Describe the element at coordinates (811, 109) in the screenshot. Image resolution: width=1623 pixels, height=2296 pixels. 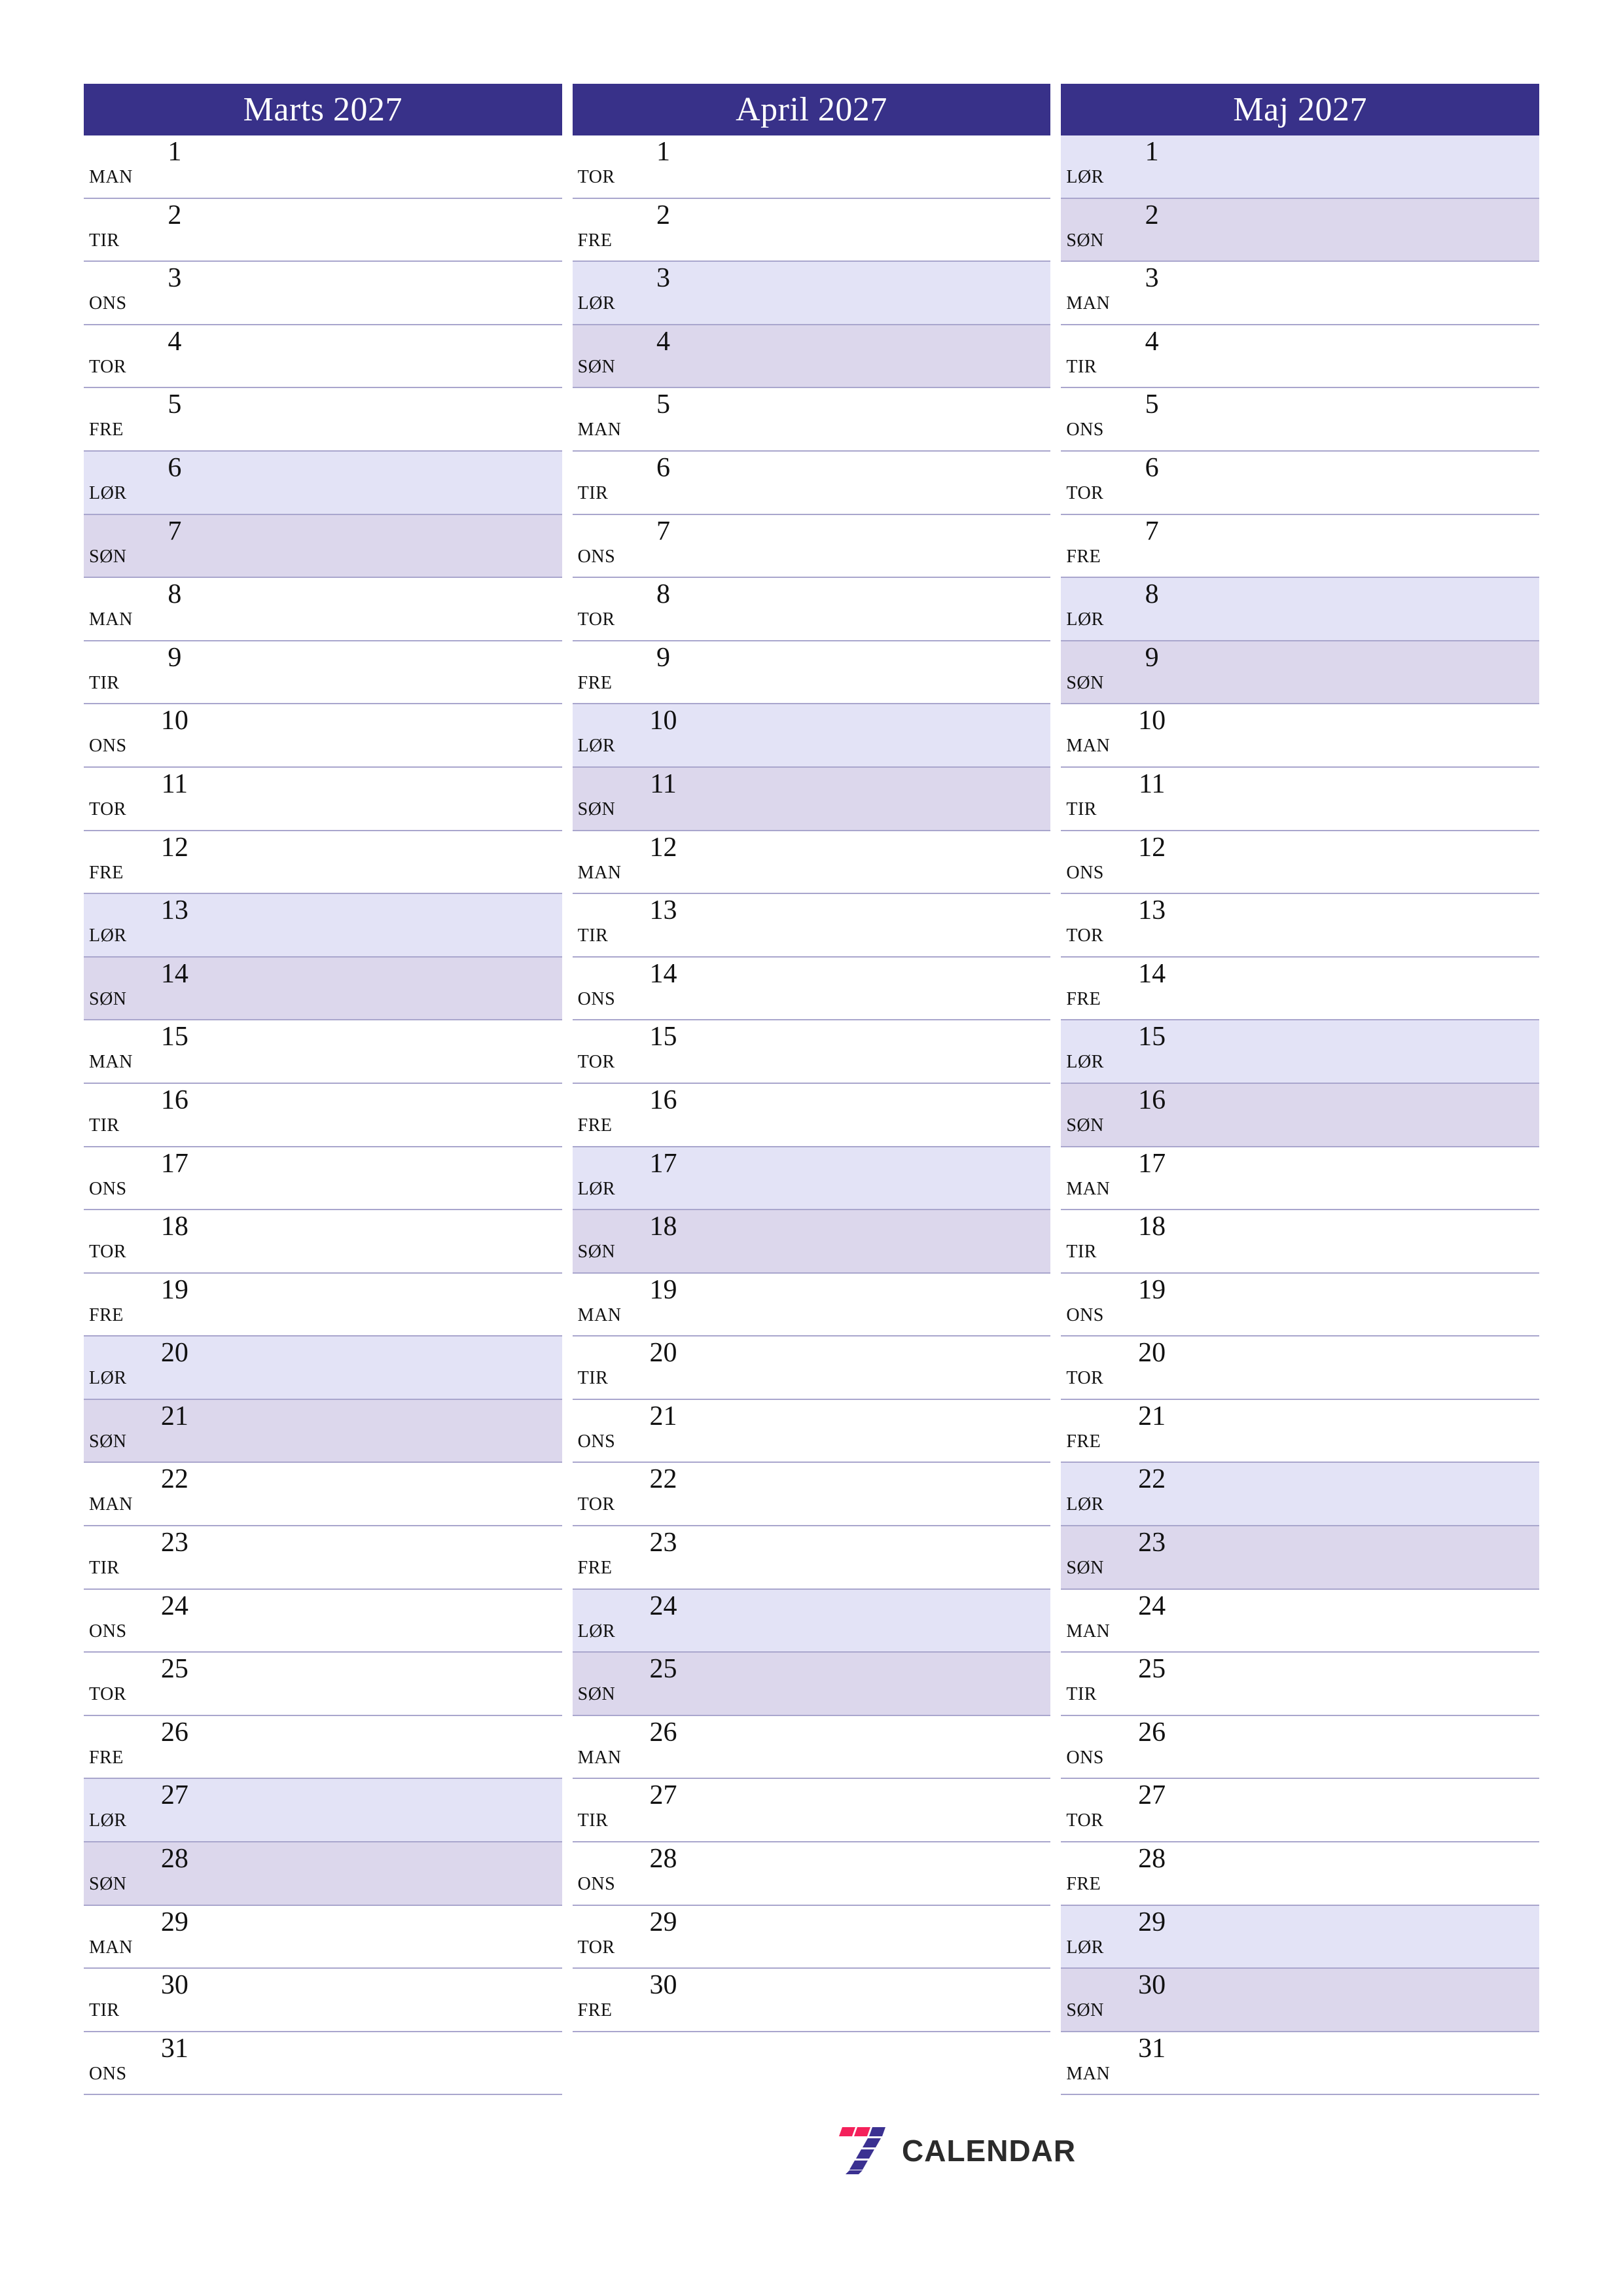
I see `month-title-april: April 2027` at that location.